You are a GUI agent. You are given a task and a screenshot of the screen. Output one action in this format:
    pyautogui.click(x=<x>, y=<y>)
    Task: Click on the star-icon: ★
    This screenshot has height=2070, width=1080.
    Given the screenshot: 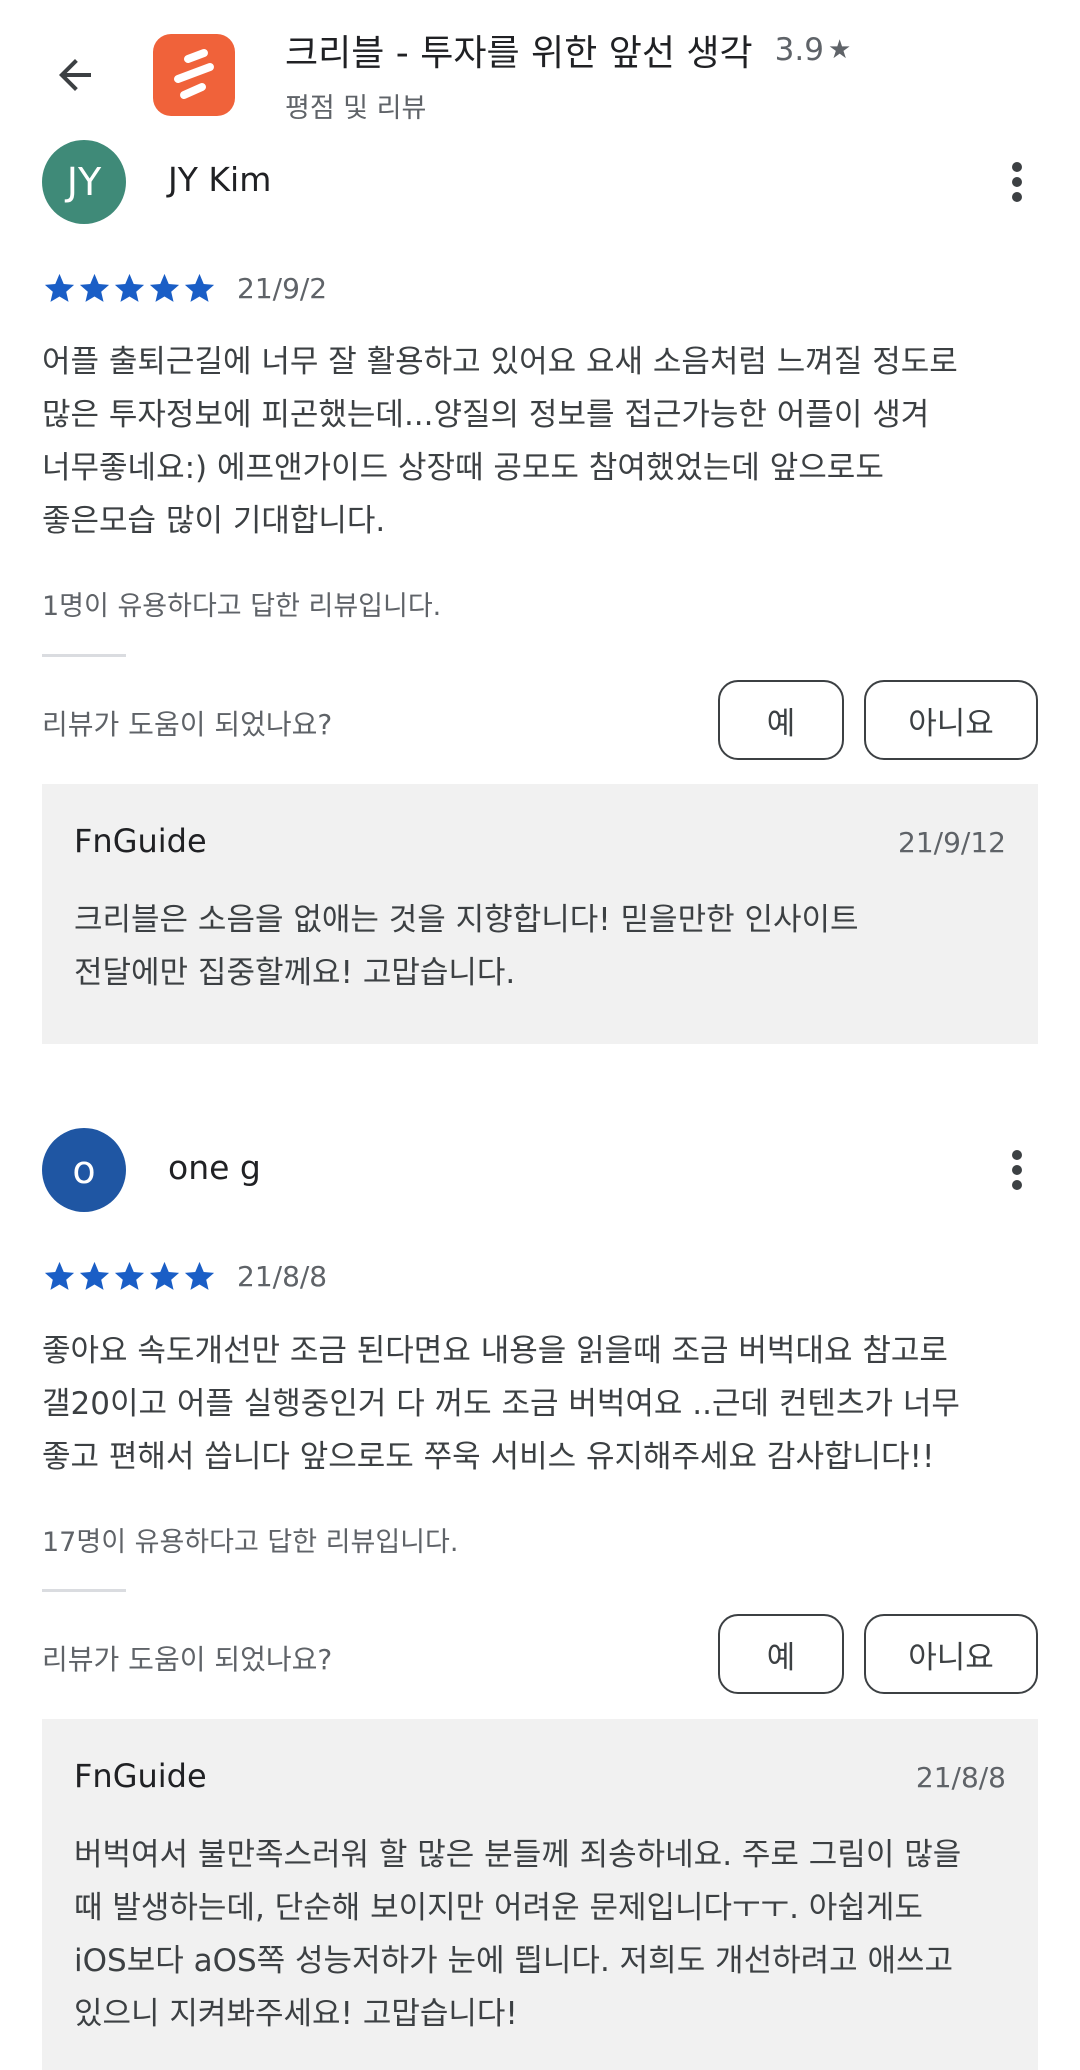 What is the action you would take?
    pyautogui.click(x=839, y=50)
    